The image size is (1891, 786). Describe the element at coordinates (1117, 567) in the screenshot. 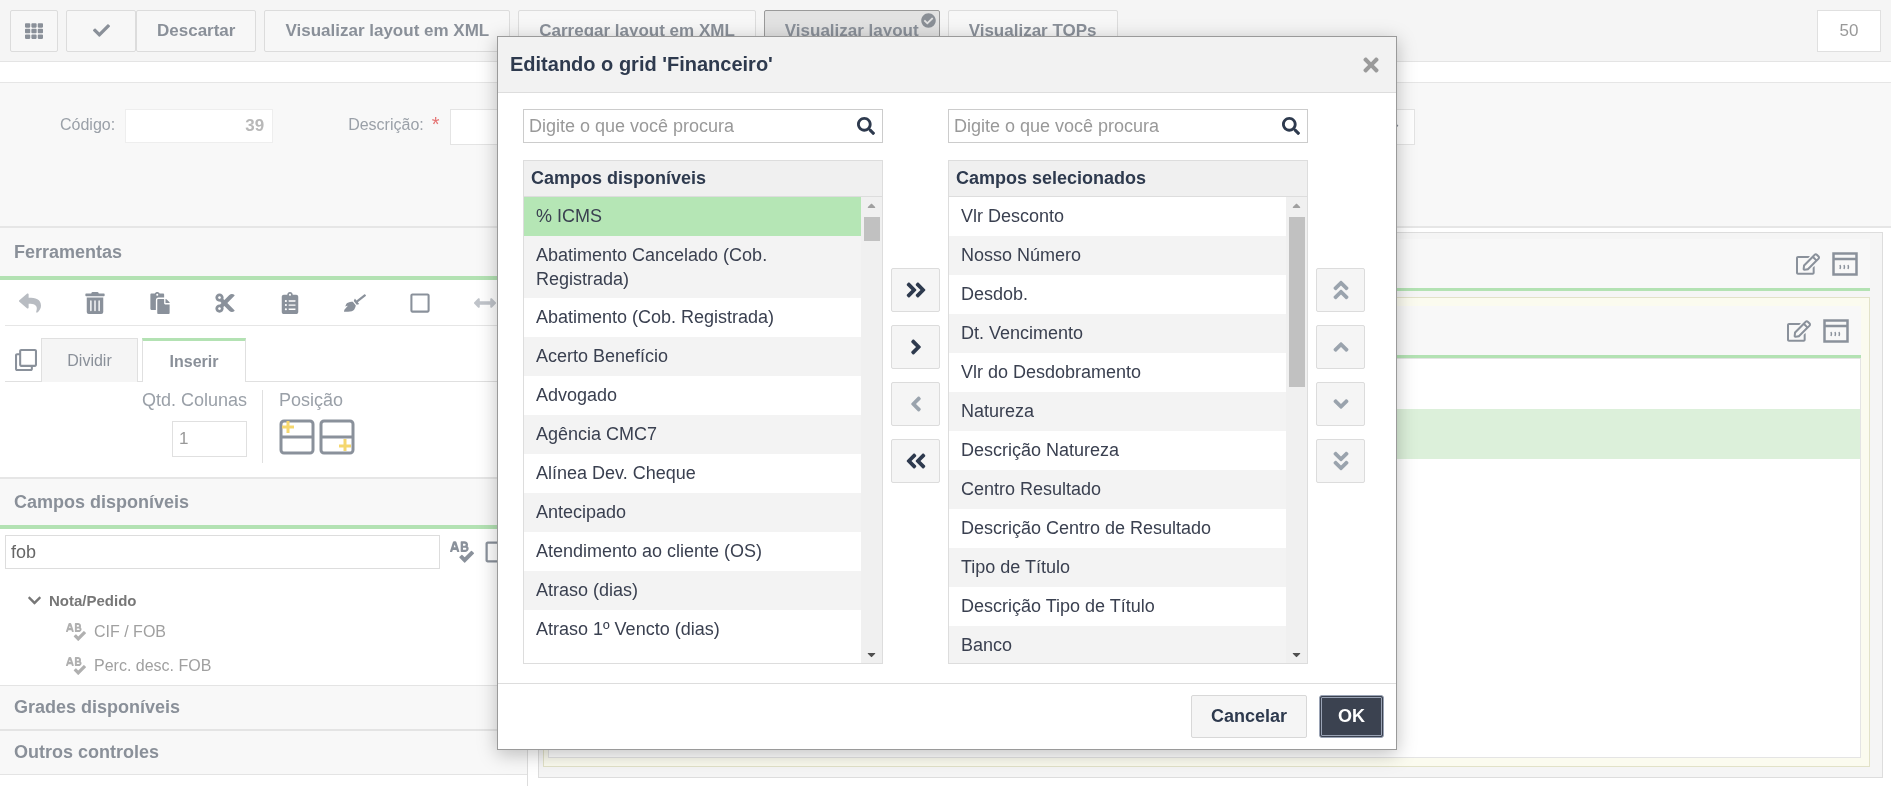

I see `list-item: Tipo de Título` at that location.